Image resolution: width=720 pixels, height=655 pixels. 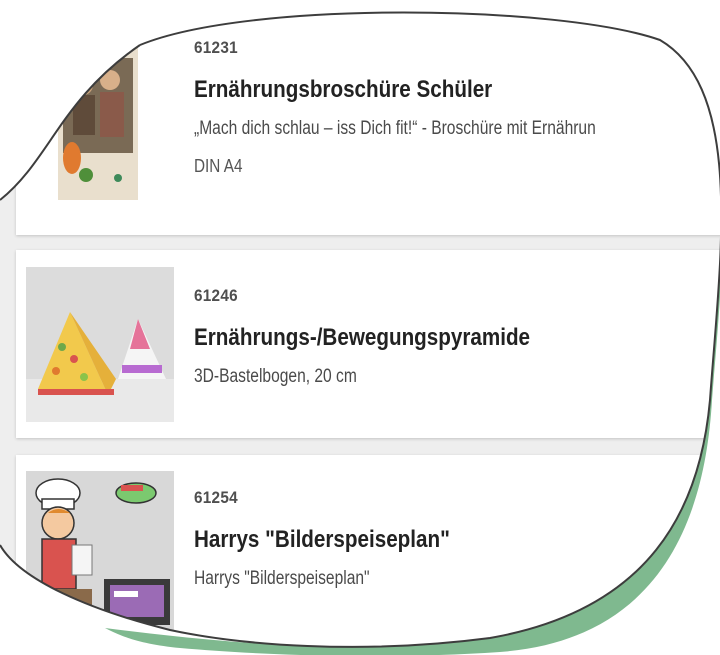 What do you see at coordinates (100, 344) in the screenshot?
I see `pyramid-craft-image` at bounding box center [100, 344].